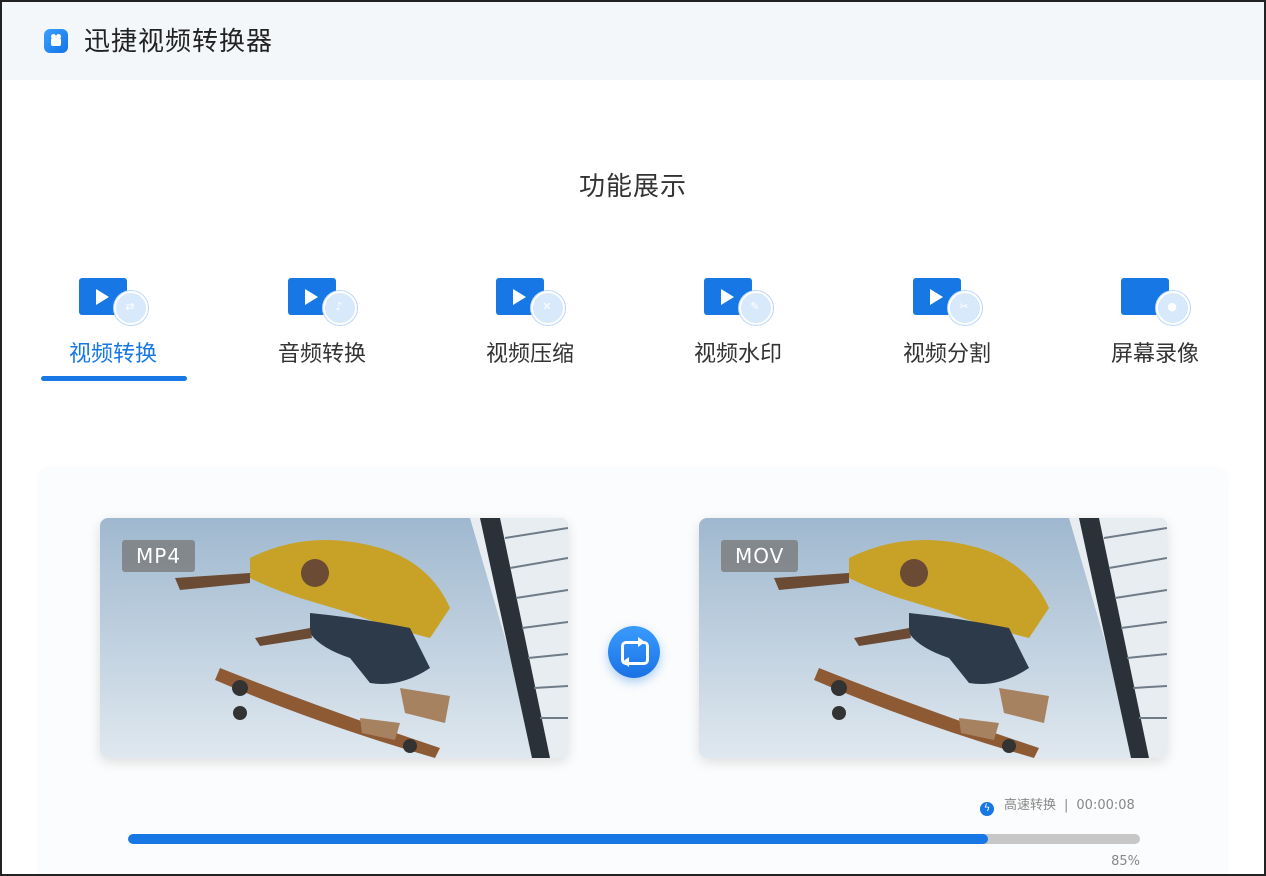  Describe the element at coordinates (634, 652) in the screenshot. I see `convert-button` at that location.